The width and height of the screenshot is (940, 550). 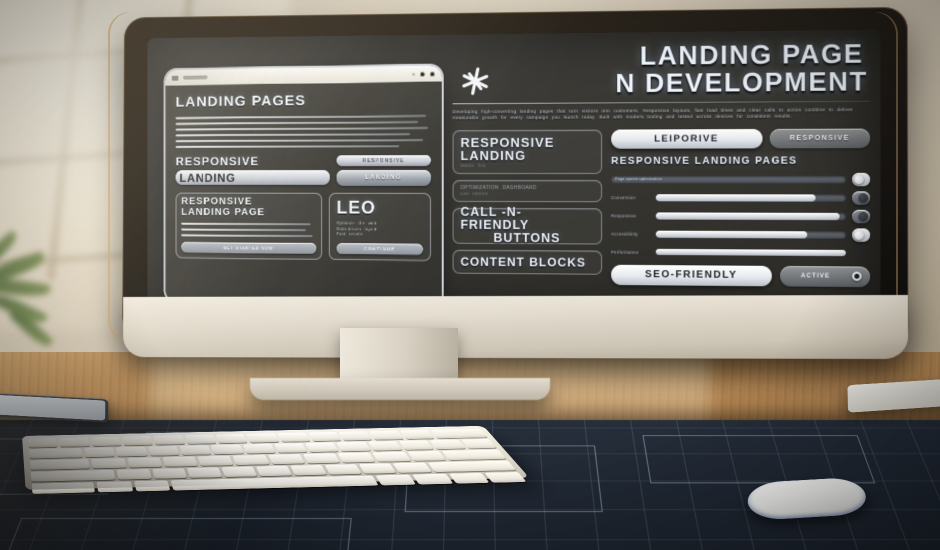 I want to click on seo-toggle-knob-icon, so click(x=857, y=276).